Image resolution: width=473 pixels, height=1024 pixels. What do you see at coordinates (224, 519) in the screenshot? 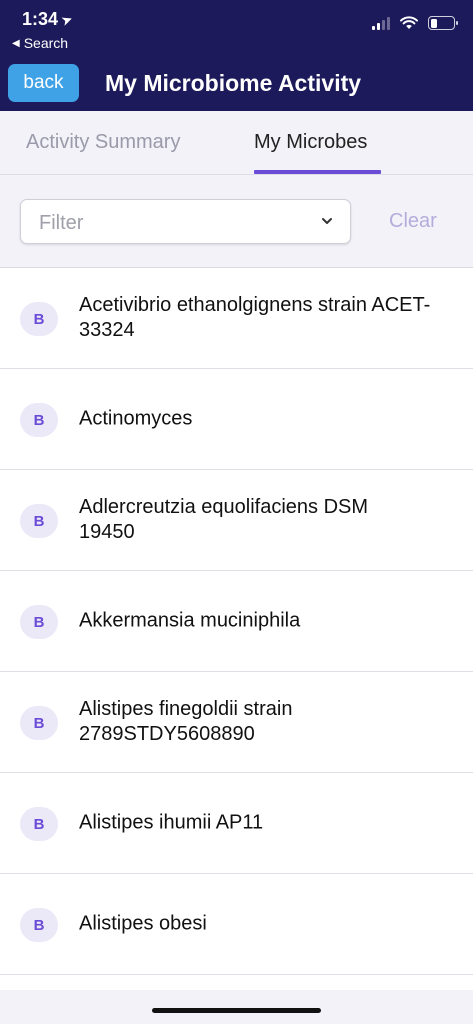
I see `microbe-name: Adlercreutzia equolifaciens DSM 19450` at bounding box center [224, 519].